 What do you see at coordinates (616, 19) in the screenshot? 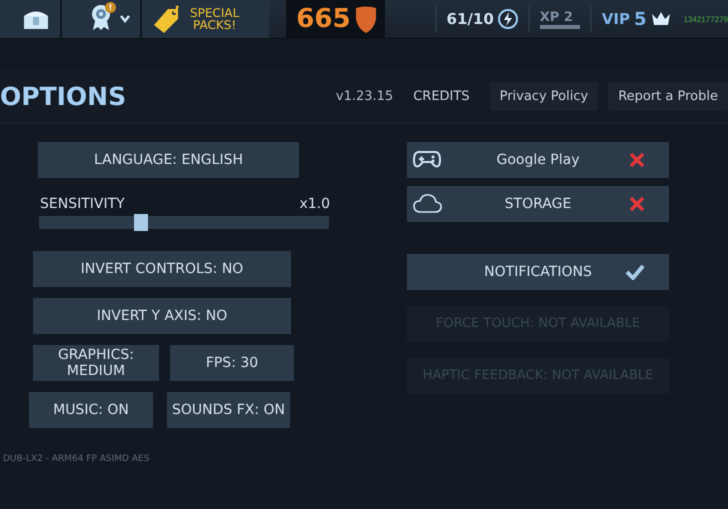
I see `vip-label: VIP` at bounding box center [616, 19].